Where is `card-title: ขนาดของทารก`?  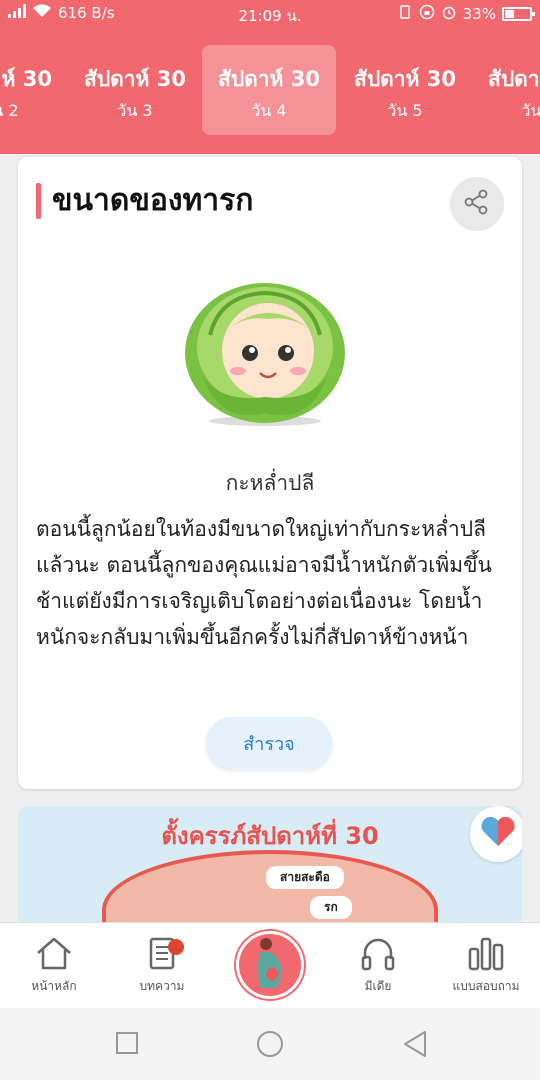 card-title: ขนาดของทารก is located at coordinates (153, 200).